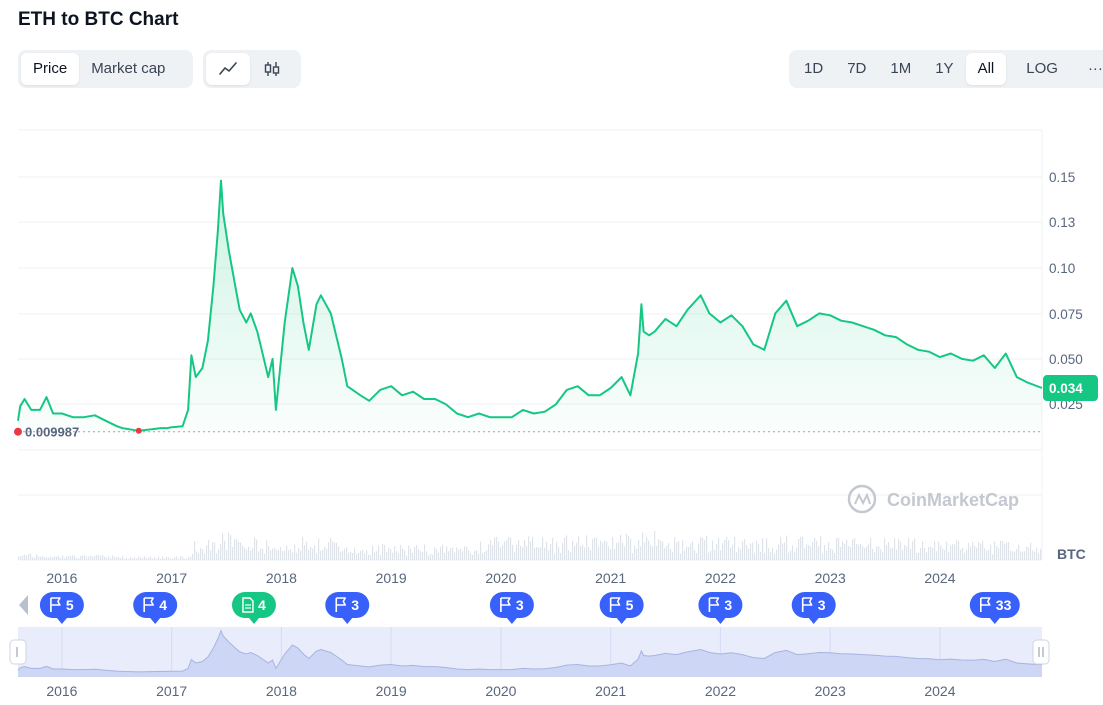  Describe the element at coordinates (520, 605) in the screenshot. I see `event-count: 3` at that location.